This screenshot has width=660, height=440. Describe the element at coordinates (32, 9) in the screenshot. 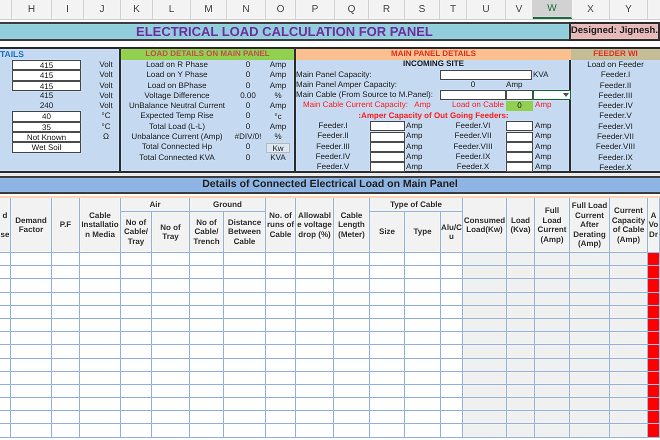

I see `column-header: H` at that location.